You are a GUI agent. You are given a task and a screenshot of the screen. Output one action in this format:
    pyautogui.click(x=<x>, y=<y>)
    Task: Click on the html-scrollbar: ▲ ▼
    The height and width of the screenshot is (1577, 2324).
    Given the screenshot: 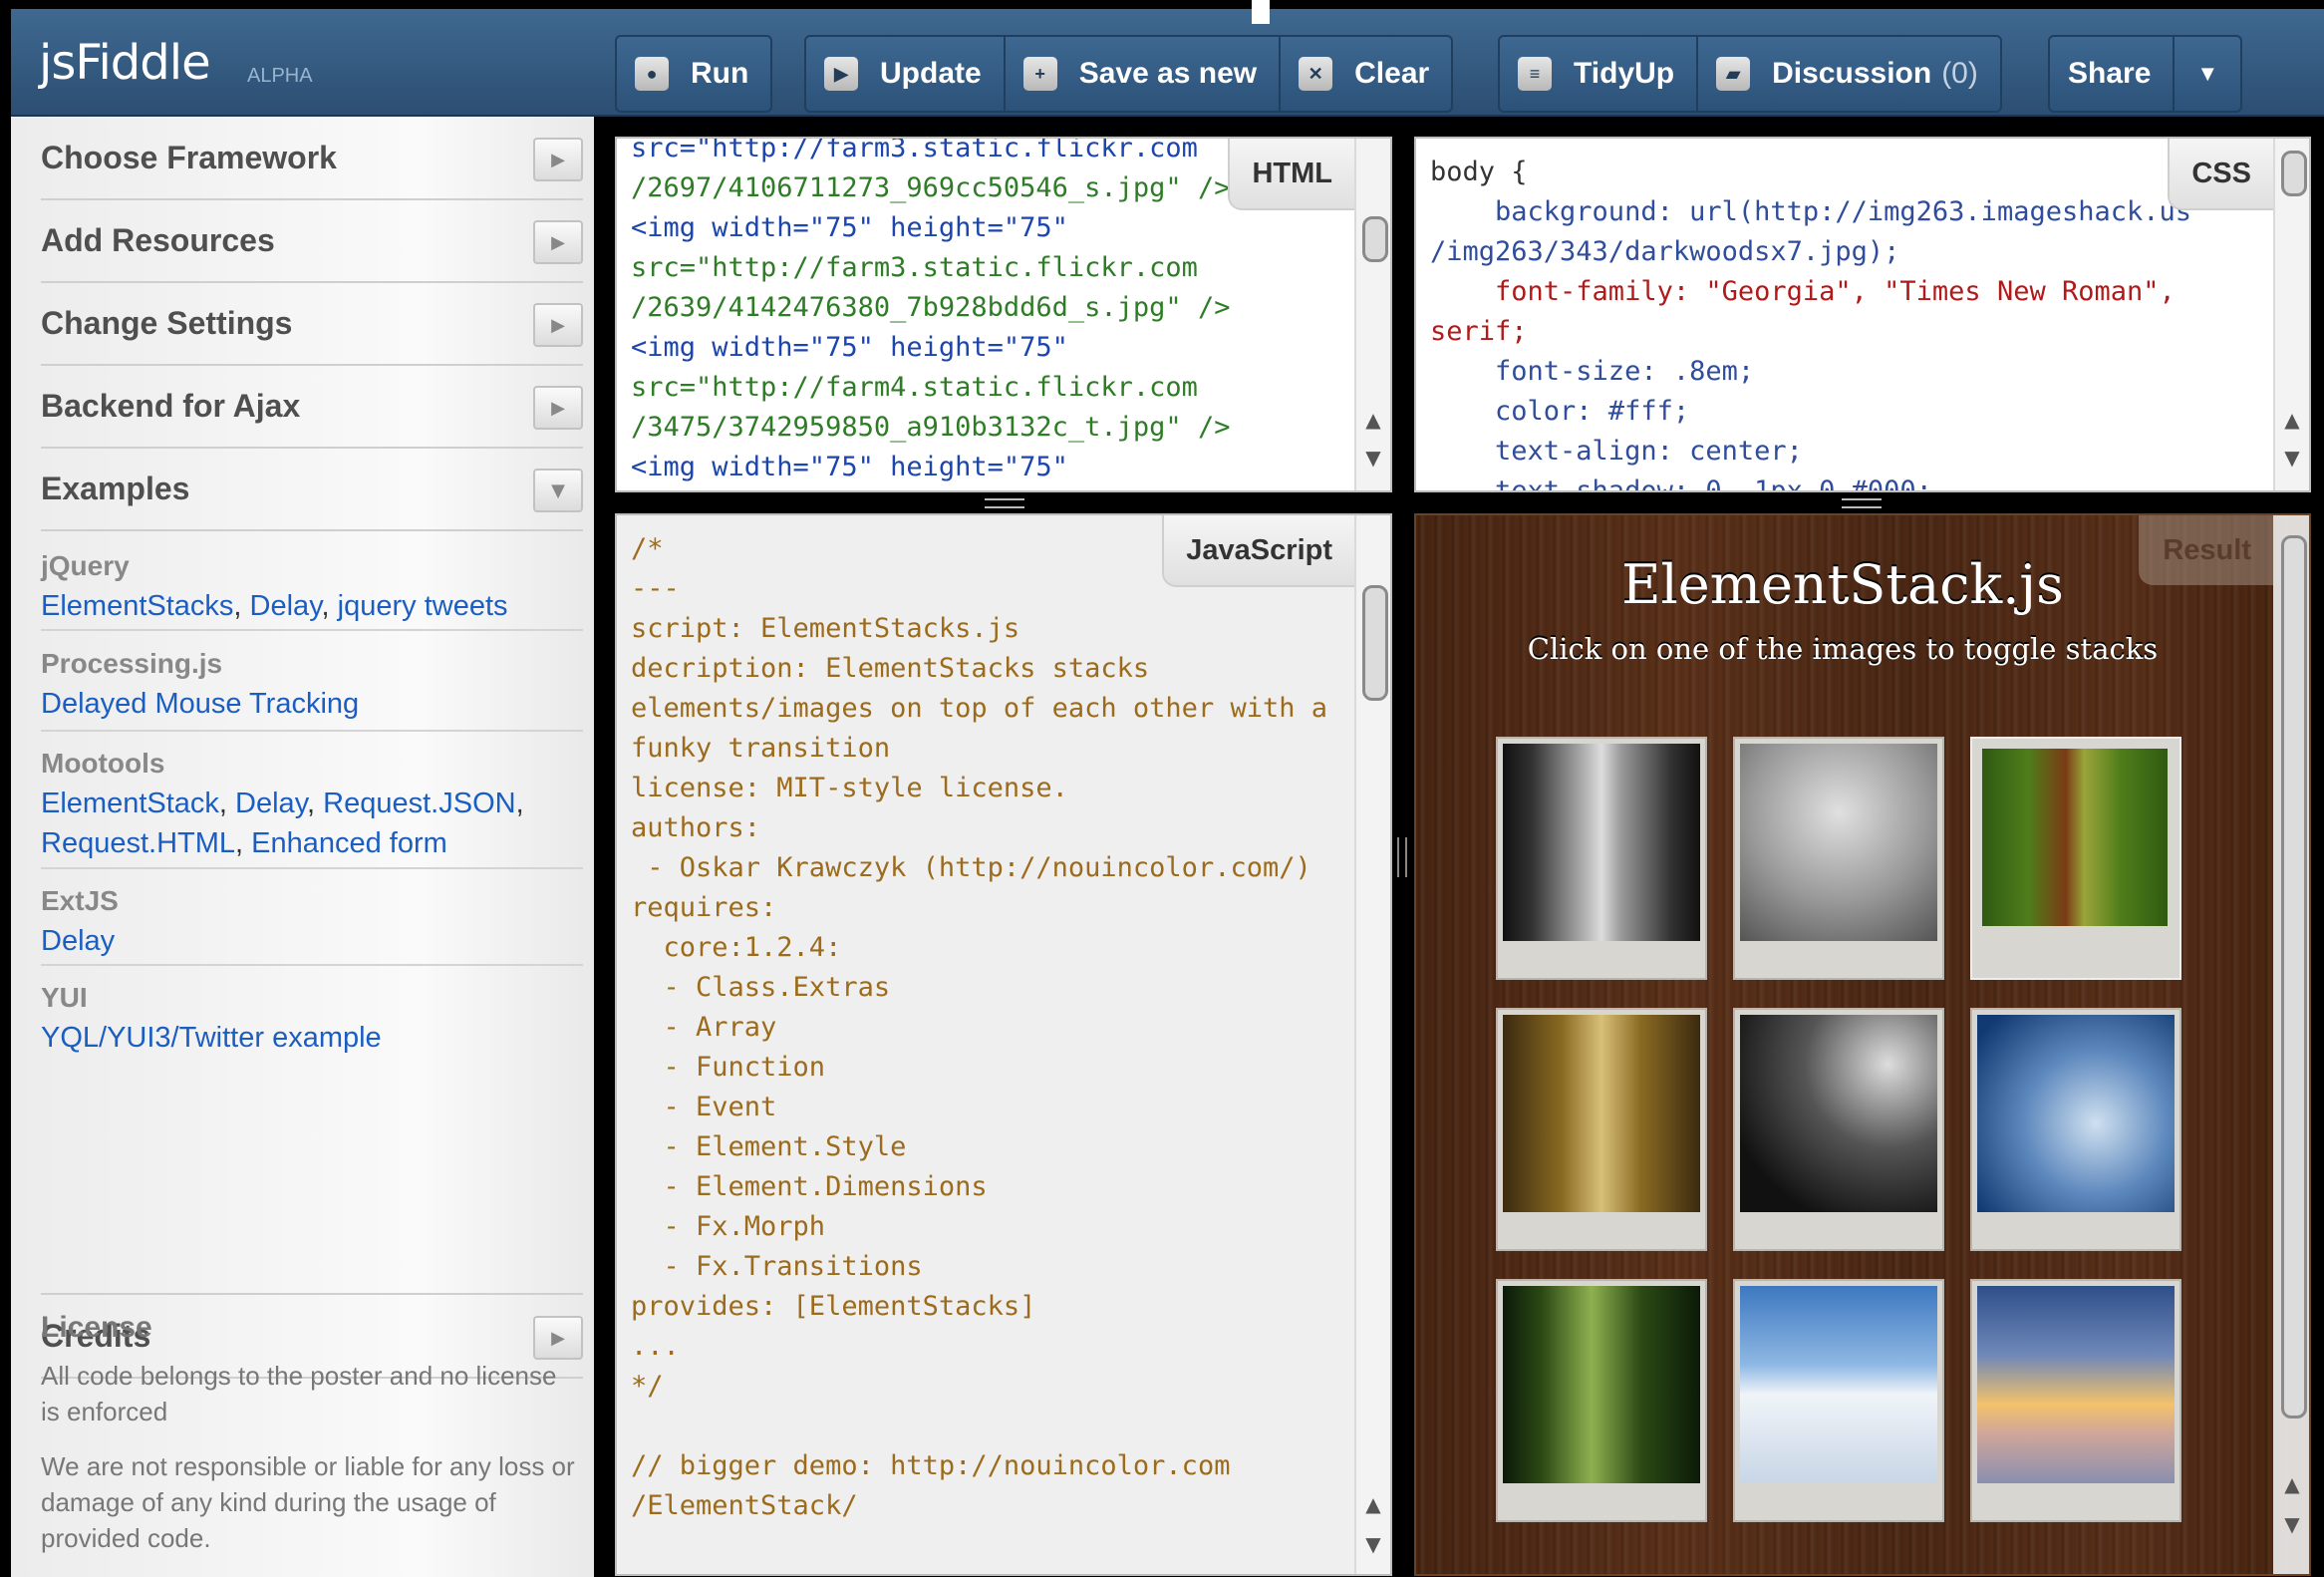 What is the action you would take?
    pyautogui.click(x=1372, y=314)
    